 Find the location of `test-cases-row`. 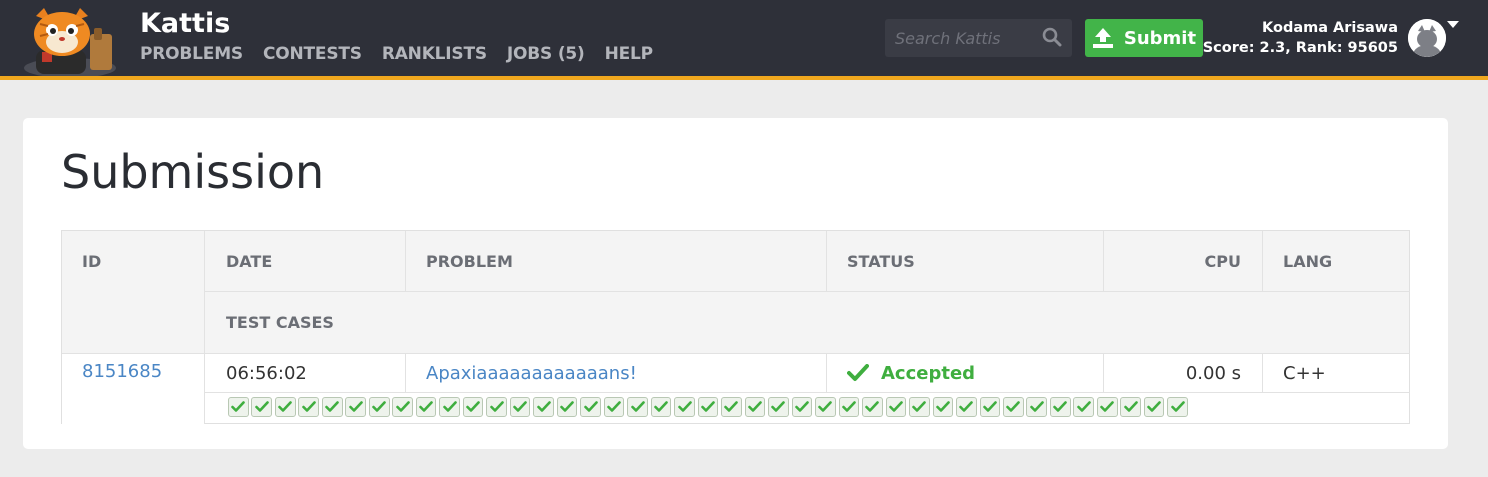

test-cases-row is located at coordinates (708, 407).